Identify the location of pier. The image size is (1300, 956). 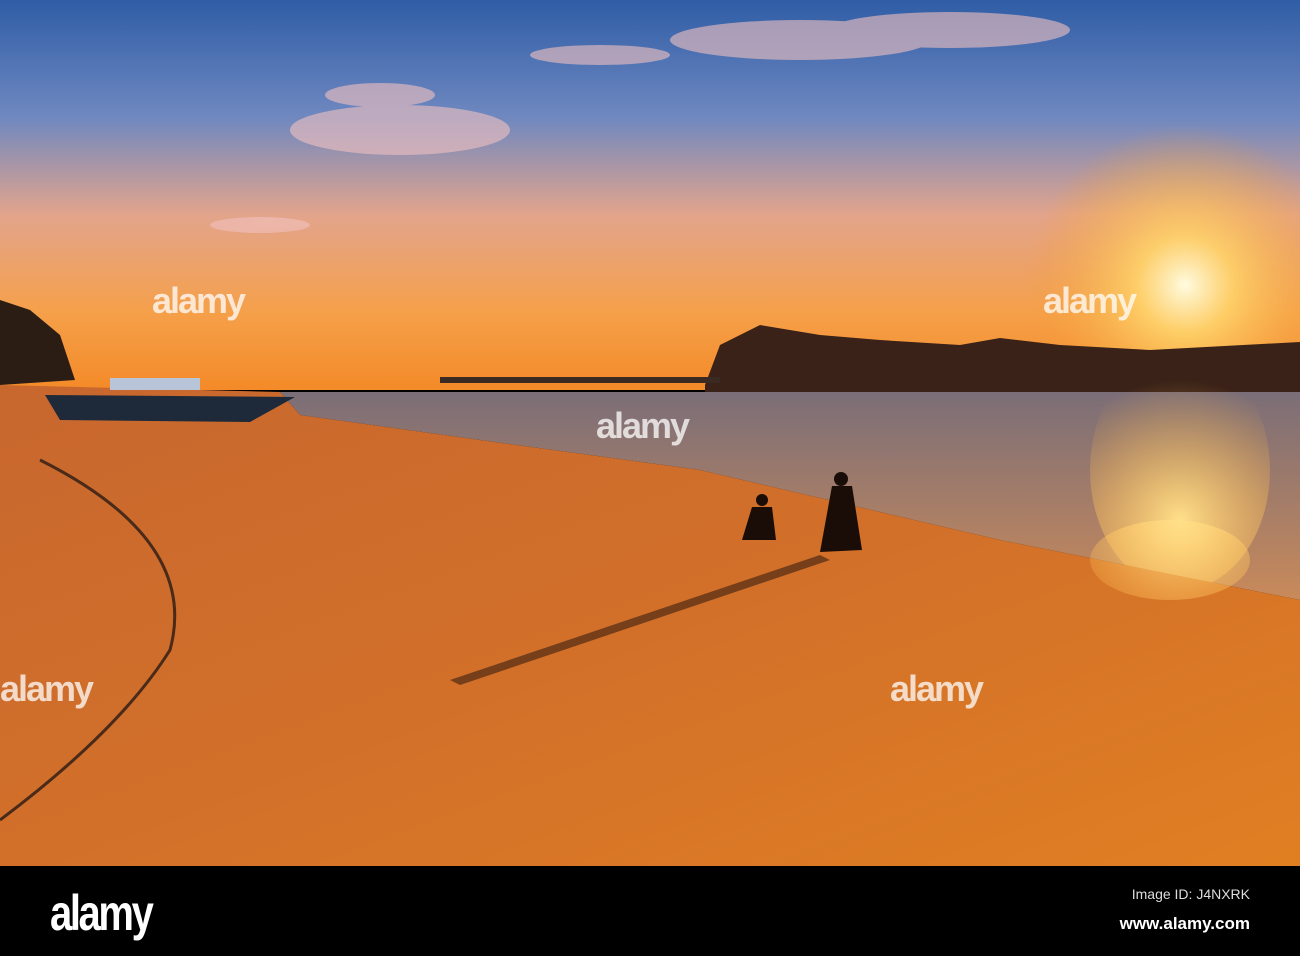
(580, 380).